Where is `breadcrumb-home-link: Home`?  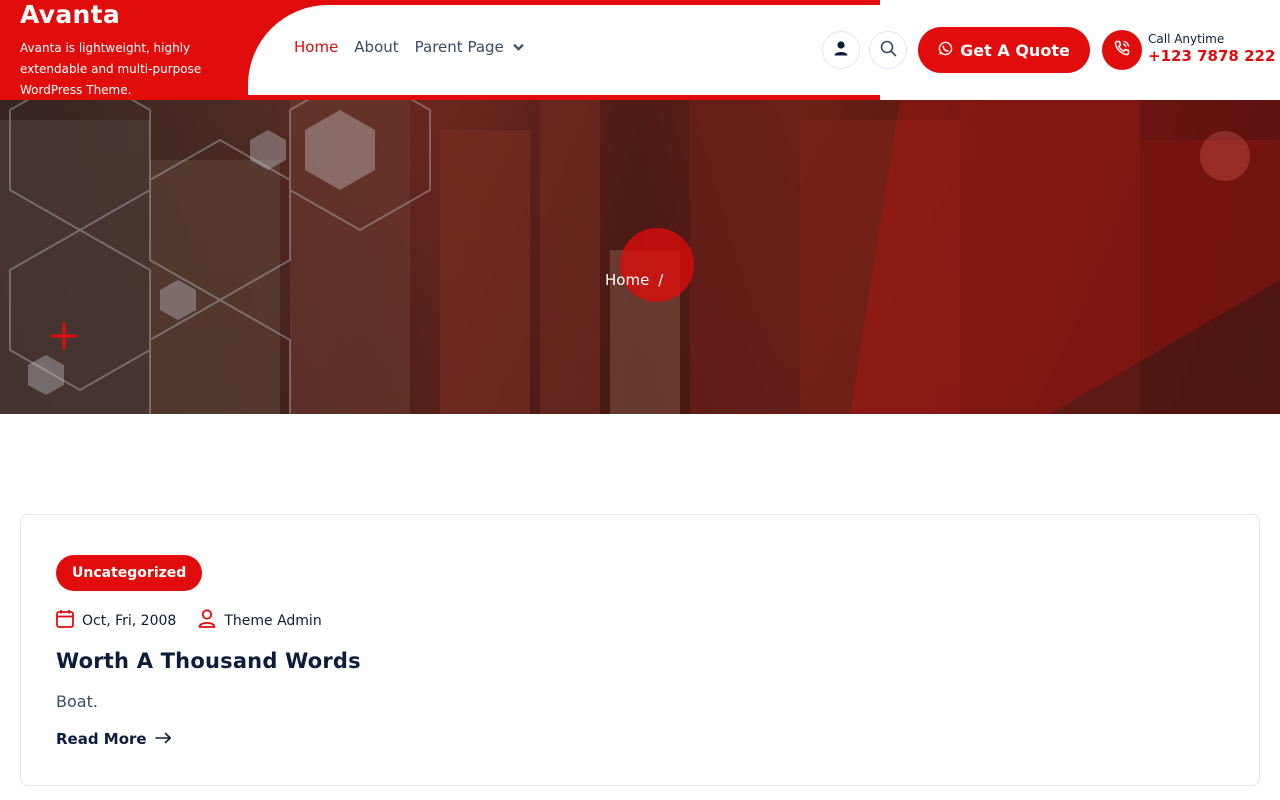 breadcrumb-home-link: Home is located at coordinates (627, 280).